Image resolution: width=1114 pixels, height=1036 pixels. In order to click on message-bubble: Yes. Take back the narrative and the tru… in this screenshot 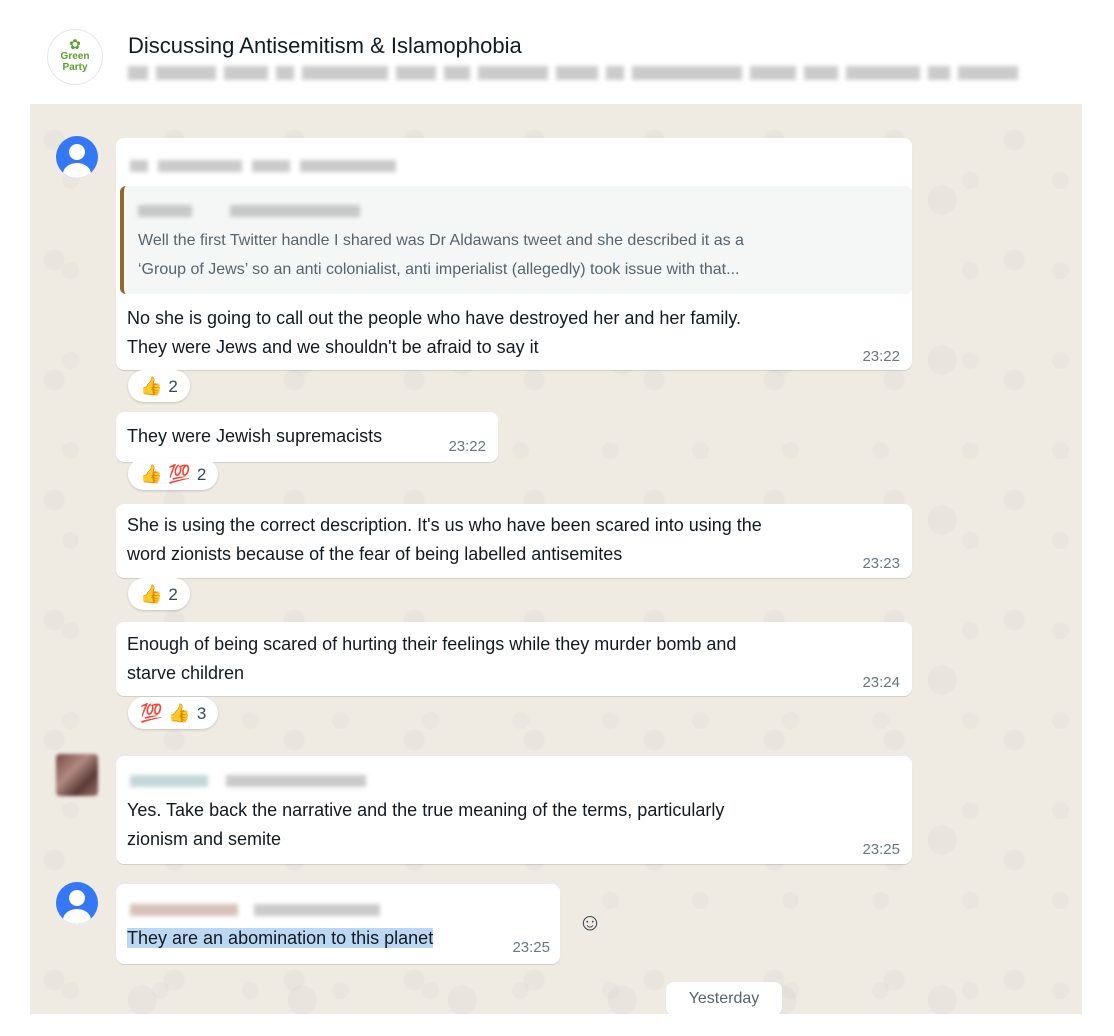, I will do `click(514, 810)`.